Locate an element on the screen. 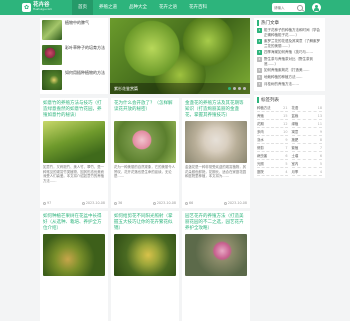  article-meta: 36 2023-10-08 is located at coordinates (145, 203).